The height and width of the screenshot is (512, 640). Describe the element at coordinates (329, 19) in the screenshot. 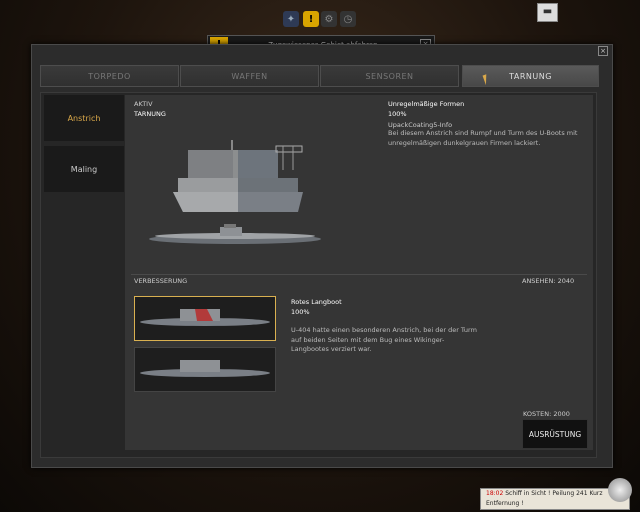

I see `gear-icon: ⚙` at that location.